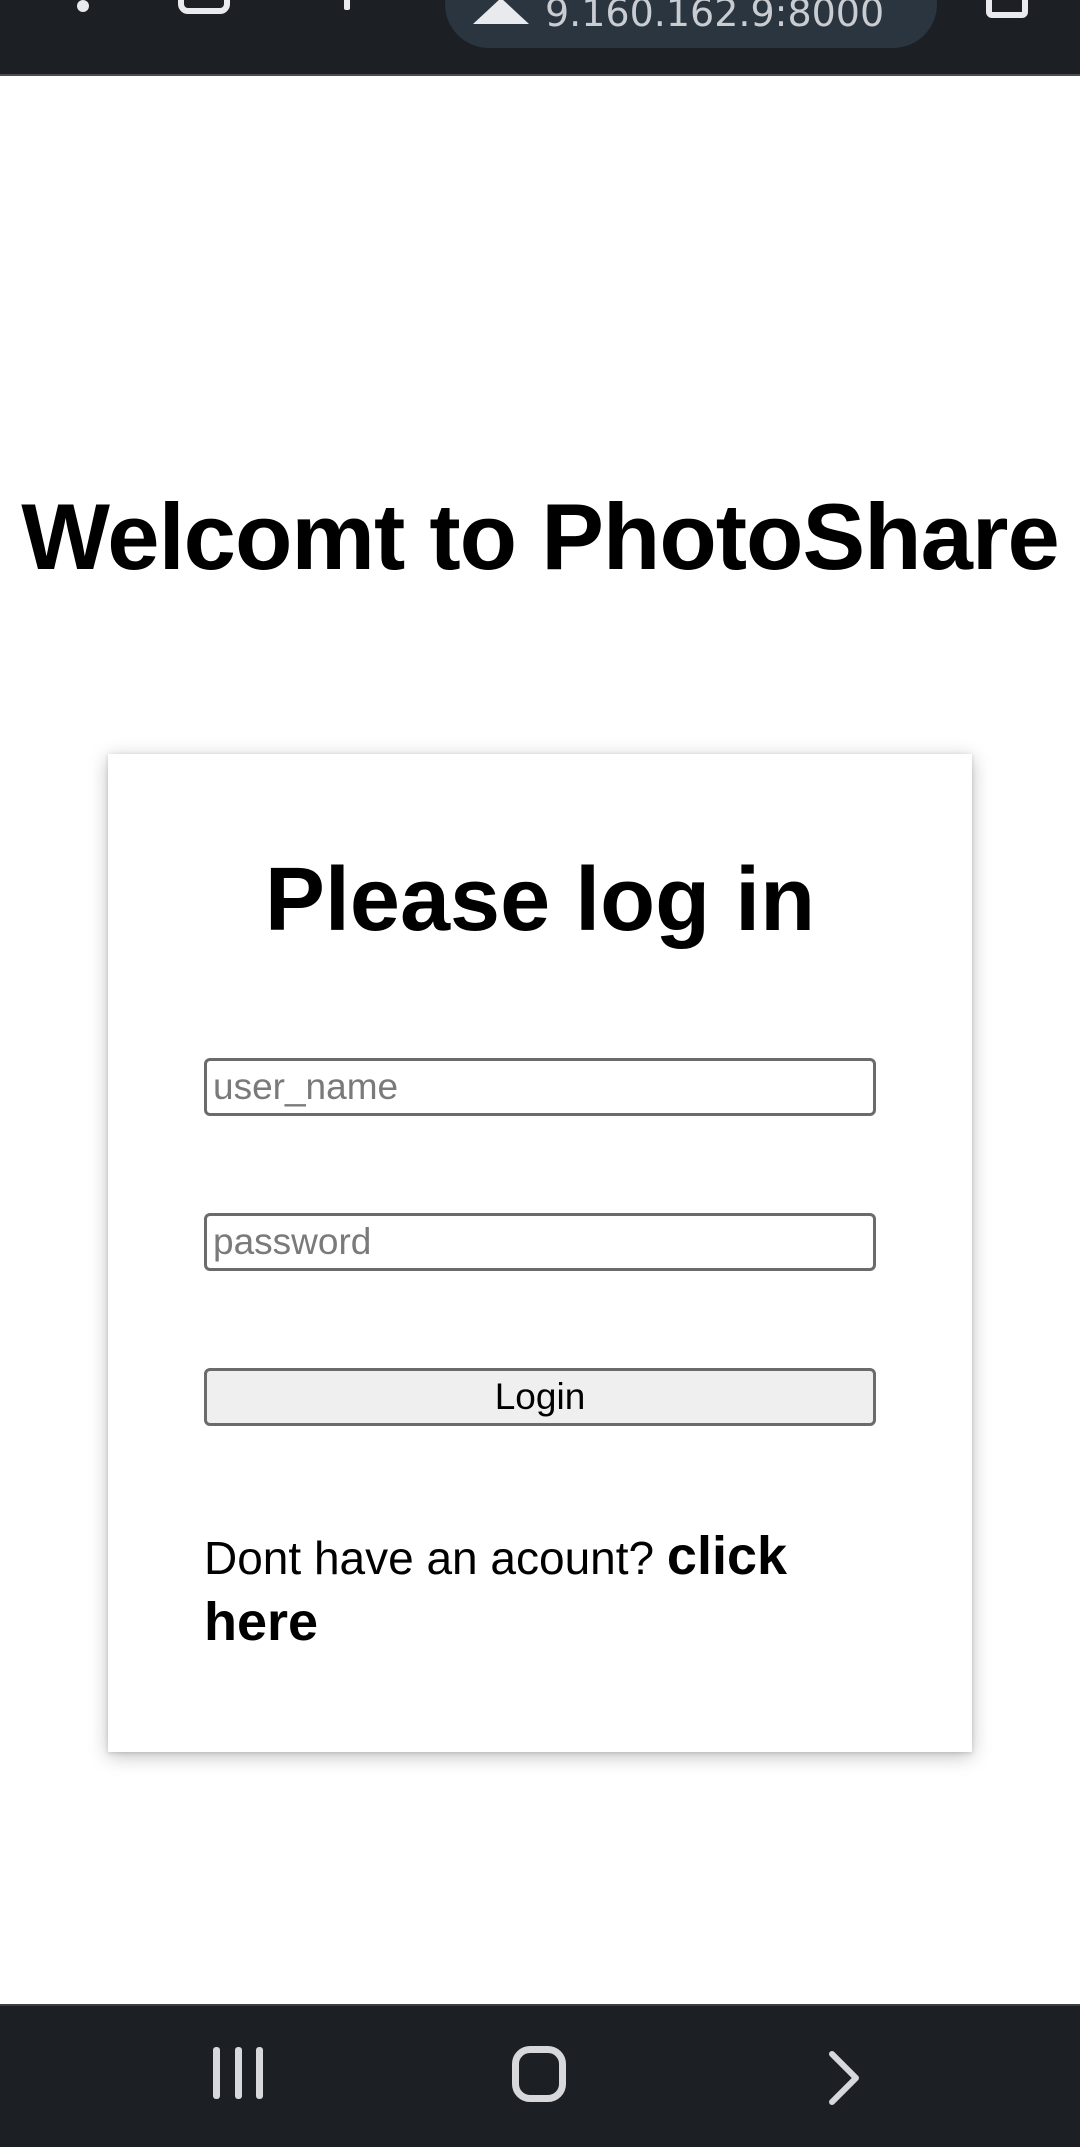 Image resolution: width=1080 pixels, height=2147 pixels. Describe the element at coordinates (238, 2075) in the screenshot. I see `recents-icon` at that location.